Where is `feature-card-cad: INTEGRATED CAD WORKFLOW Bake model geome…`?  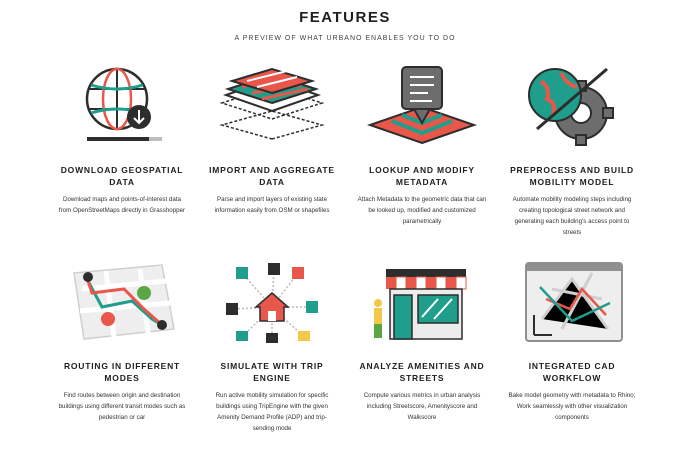
feature-card-cad: INTEGRATED CAD WORKFLOW Bake model geome… is located at coordinates (572, 356).